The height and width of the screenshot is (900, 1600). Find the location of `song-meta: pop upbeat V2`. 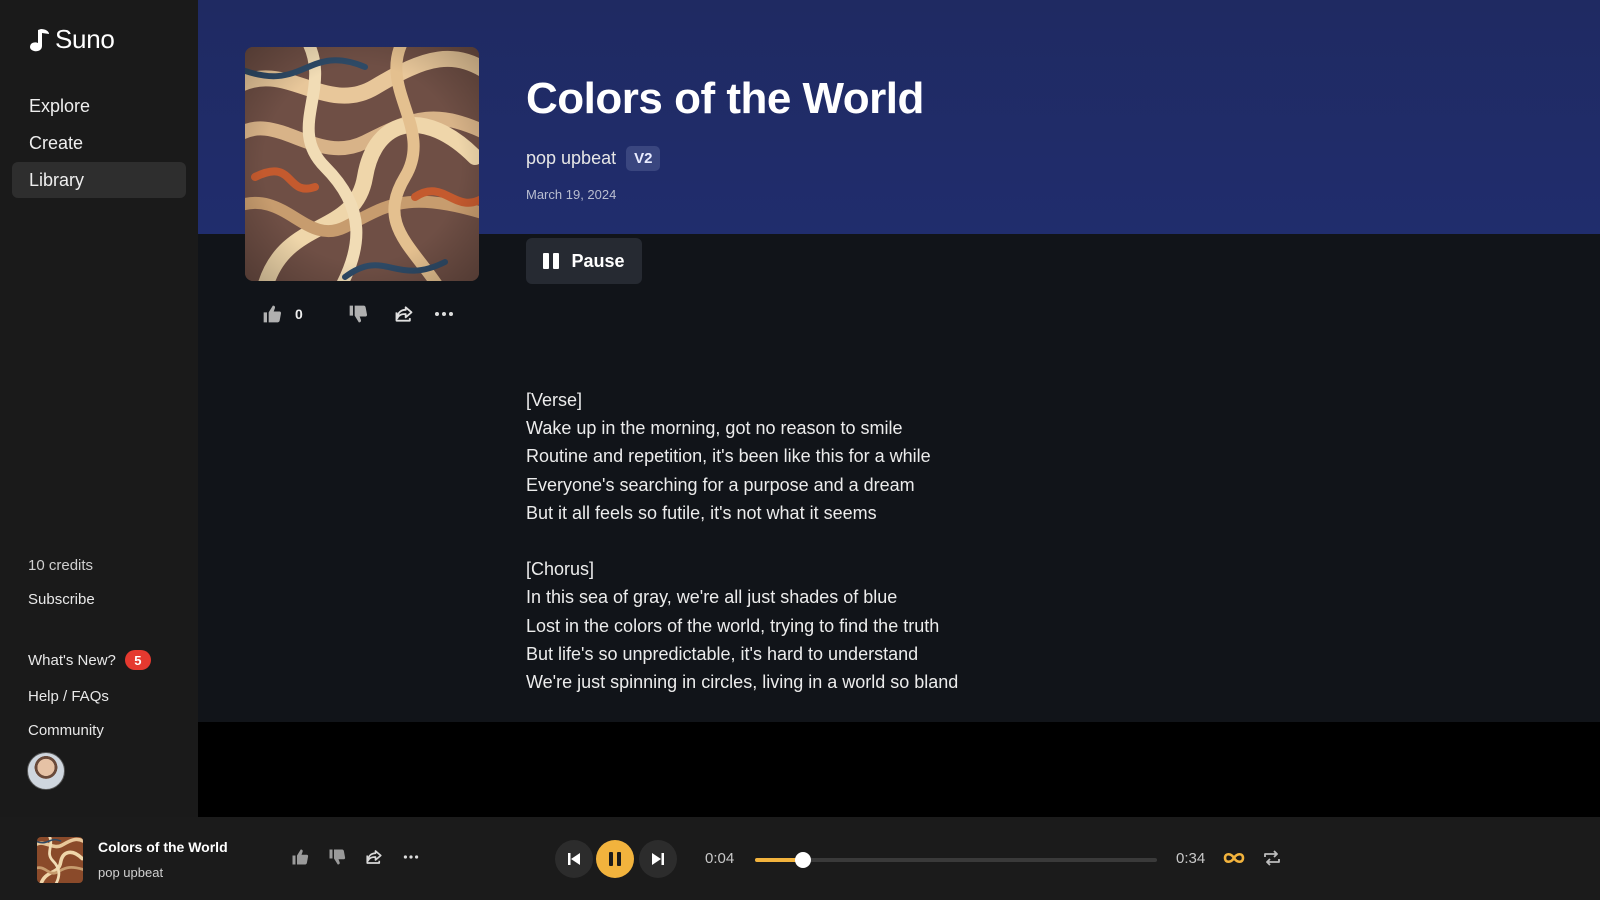

song-meta: pop upbeat V2 is located at coordinates (593, 158).